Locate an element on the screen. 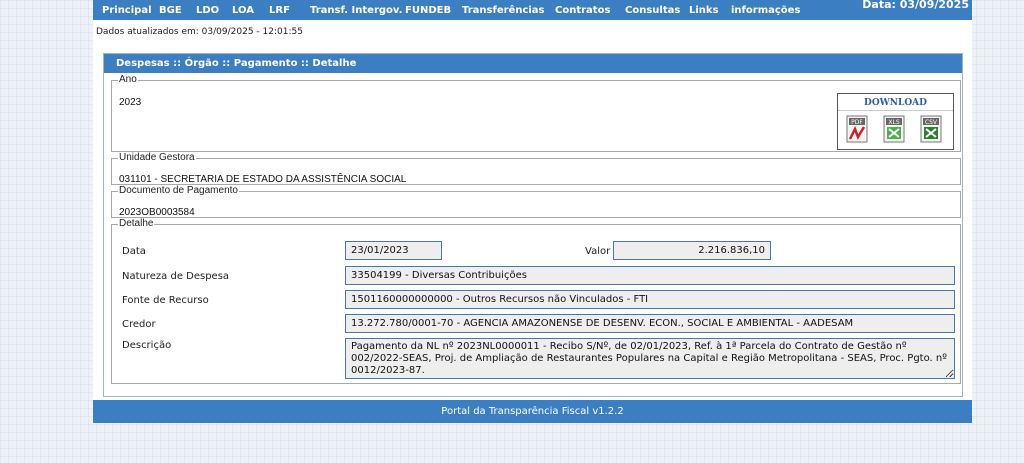 This screenshot has height=463, width=1024. fonte-recurso-label: Fonte de Recurso is located at coordinates (165, 300).